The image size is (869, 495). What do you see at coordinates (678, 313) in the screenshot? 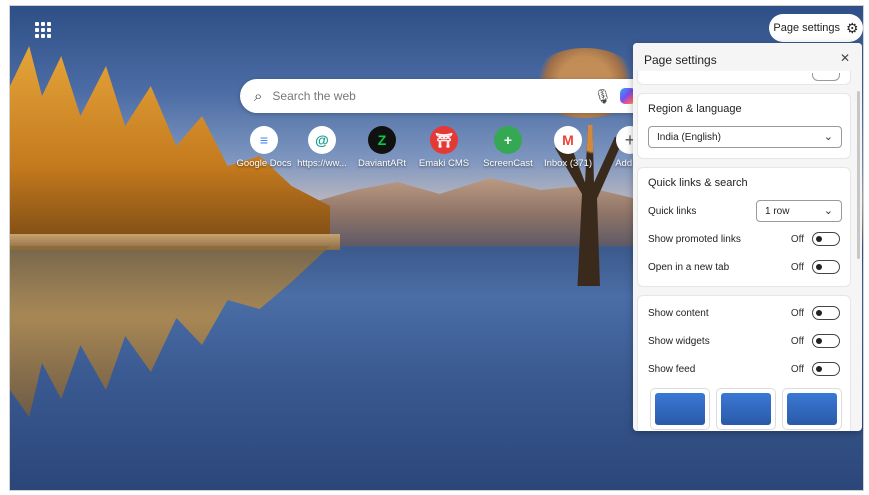
I see `show-content-label: Show content` at bounding box center [678, 313].